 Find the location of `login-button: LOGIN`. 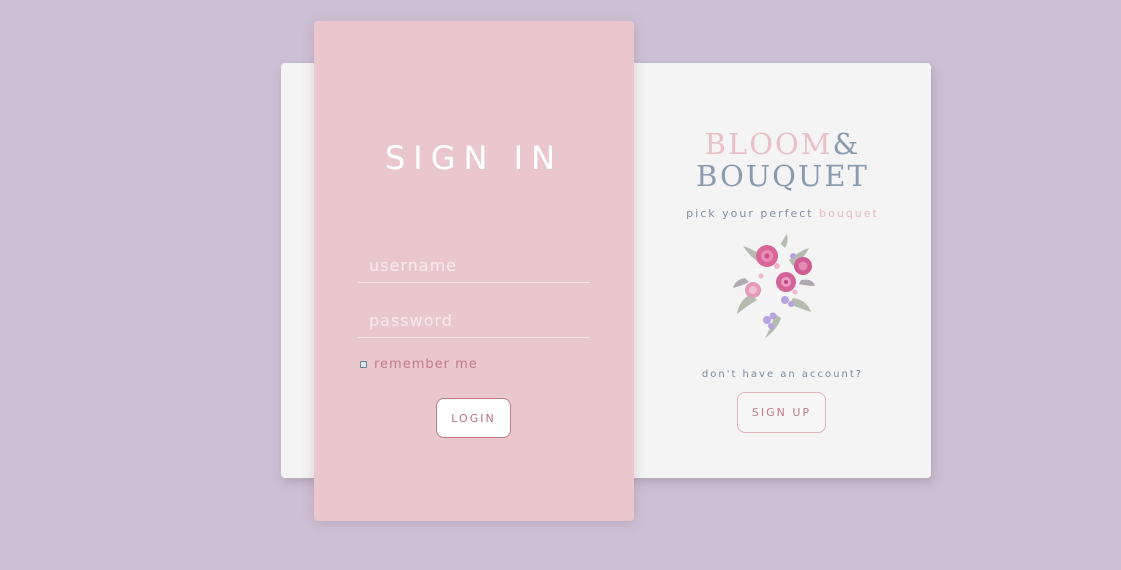

login-button: LOGIN is located at coordinates (473, 418).